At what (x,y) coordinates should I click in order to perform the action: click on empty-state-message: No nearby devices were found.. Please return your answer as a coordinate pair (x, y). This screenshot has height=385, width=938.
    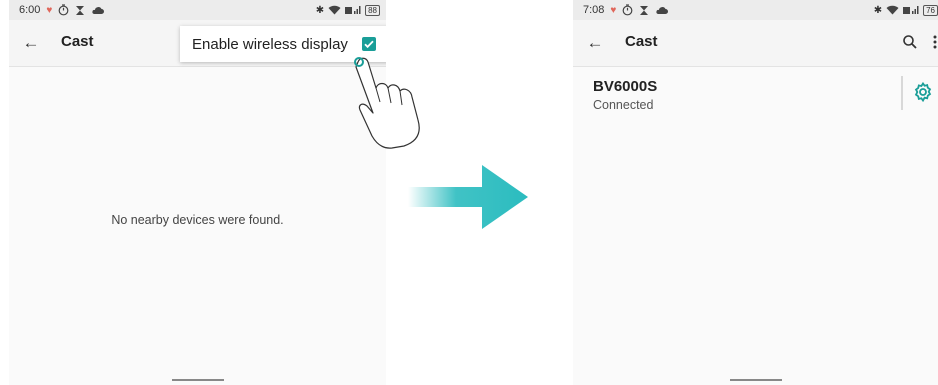
    Looking at the image, I should click on (197, 220).